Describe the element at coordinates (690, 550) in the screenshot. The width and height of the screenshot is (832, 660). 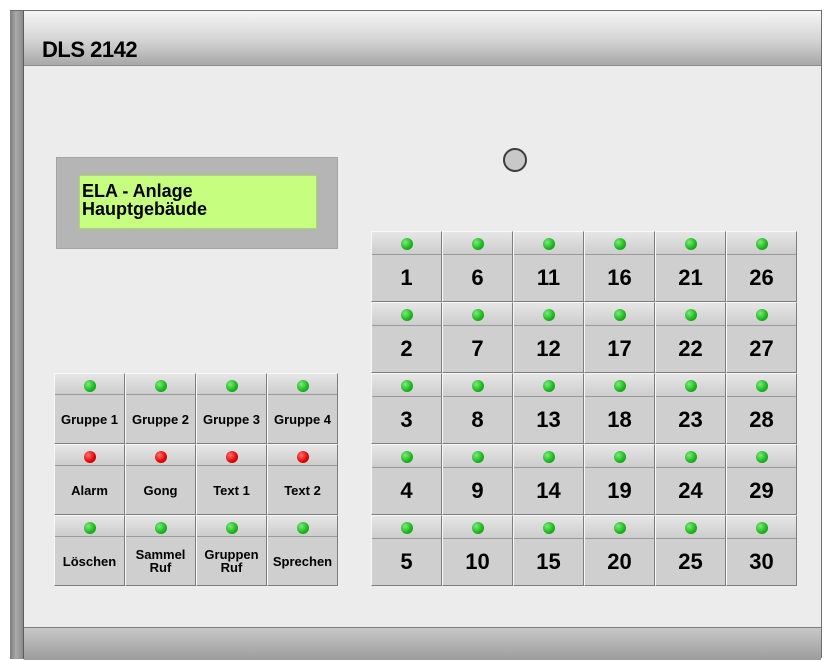
I see `zone-key-25: 25` at that location.